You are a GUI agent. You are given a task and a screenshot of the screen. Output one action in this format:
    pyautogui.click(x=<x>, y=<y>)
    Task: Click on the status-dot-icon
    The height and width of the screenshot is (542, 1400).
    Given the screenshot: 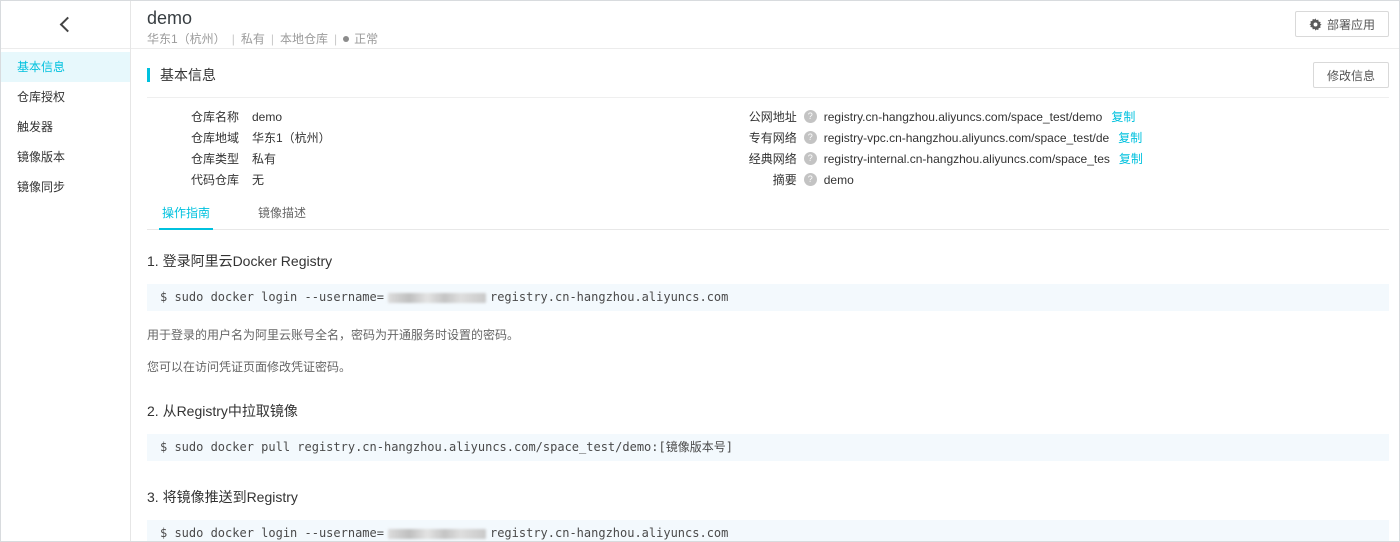 What is the action you would take?
    pyautogui.click(x=346, y=38)
    